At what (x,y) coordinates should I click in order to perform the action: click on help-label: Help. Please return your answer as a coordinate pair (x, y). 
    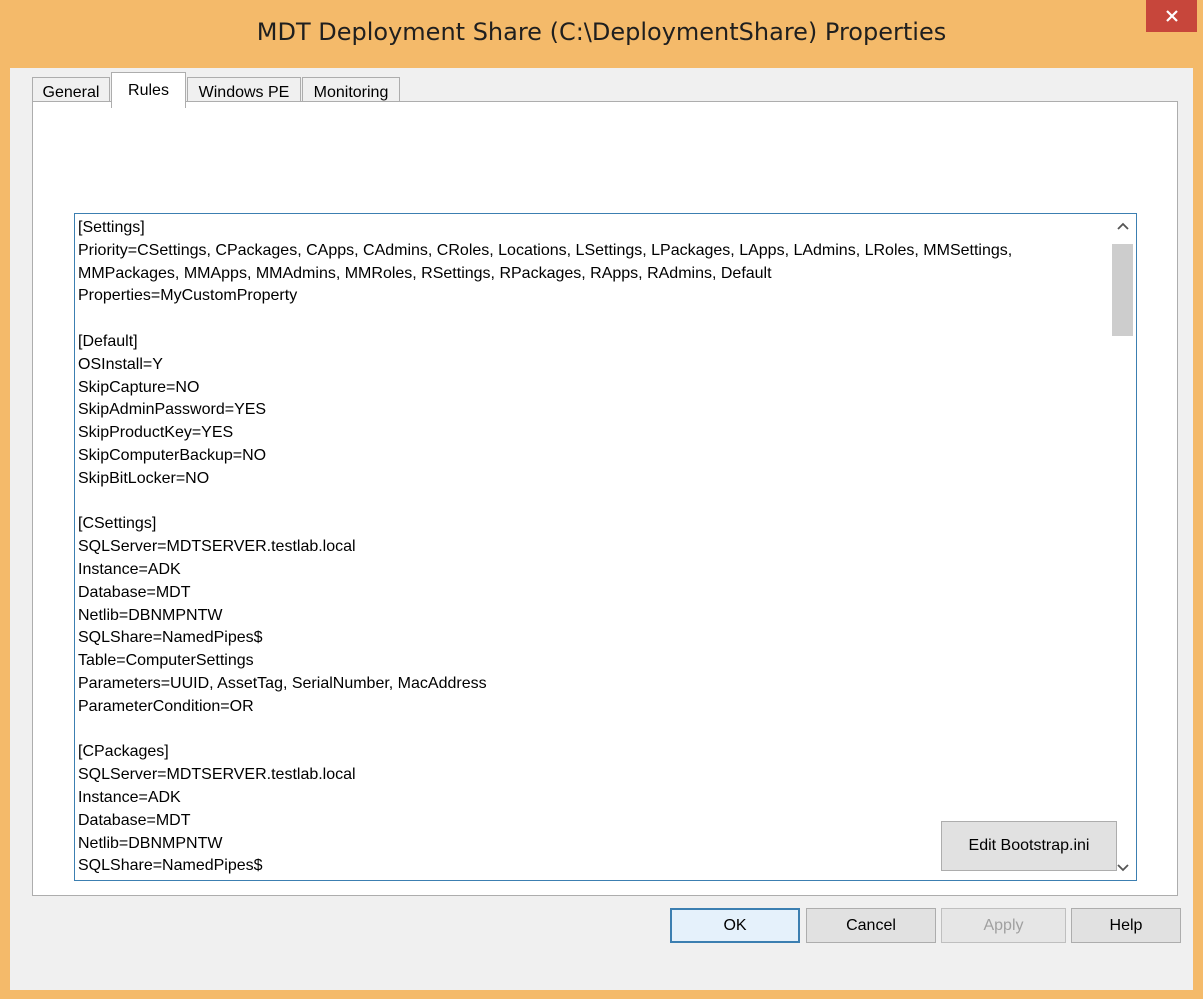
    Looking at the image, I should click on (1126, 925).